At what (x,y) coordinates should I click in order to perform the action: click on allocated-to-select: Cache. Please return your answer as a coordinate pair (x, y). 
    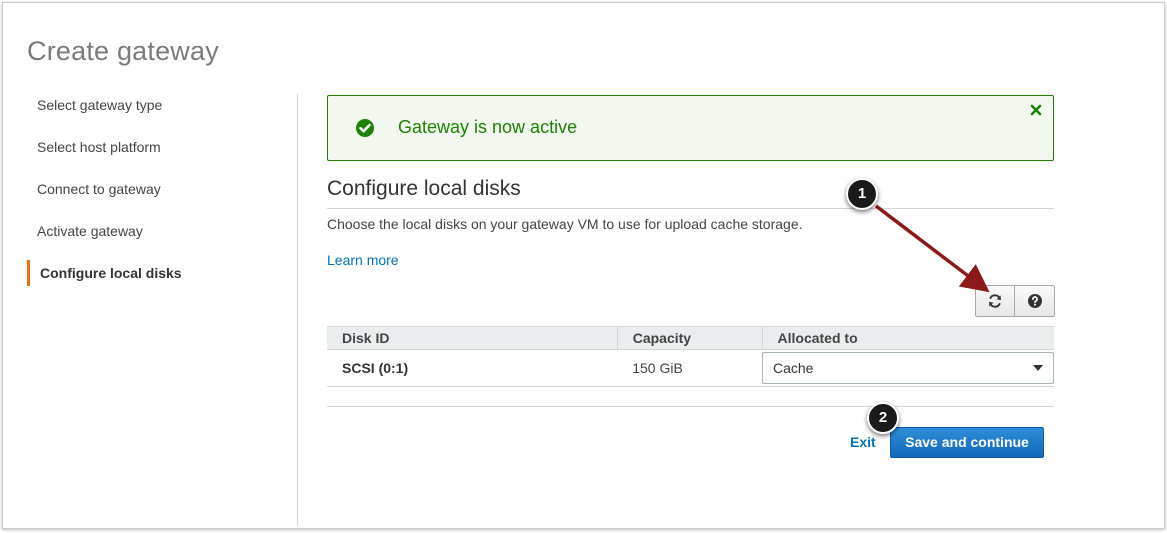
    Looking at the image, I should click on (908, 368).